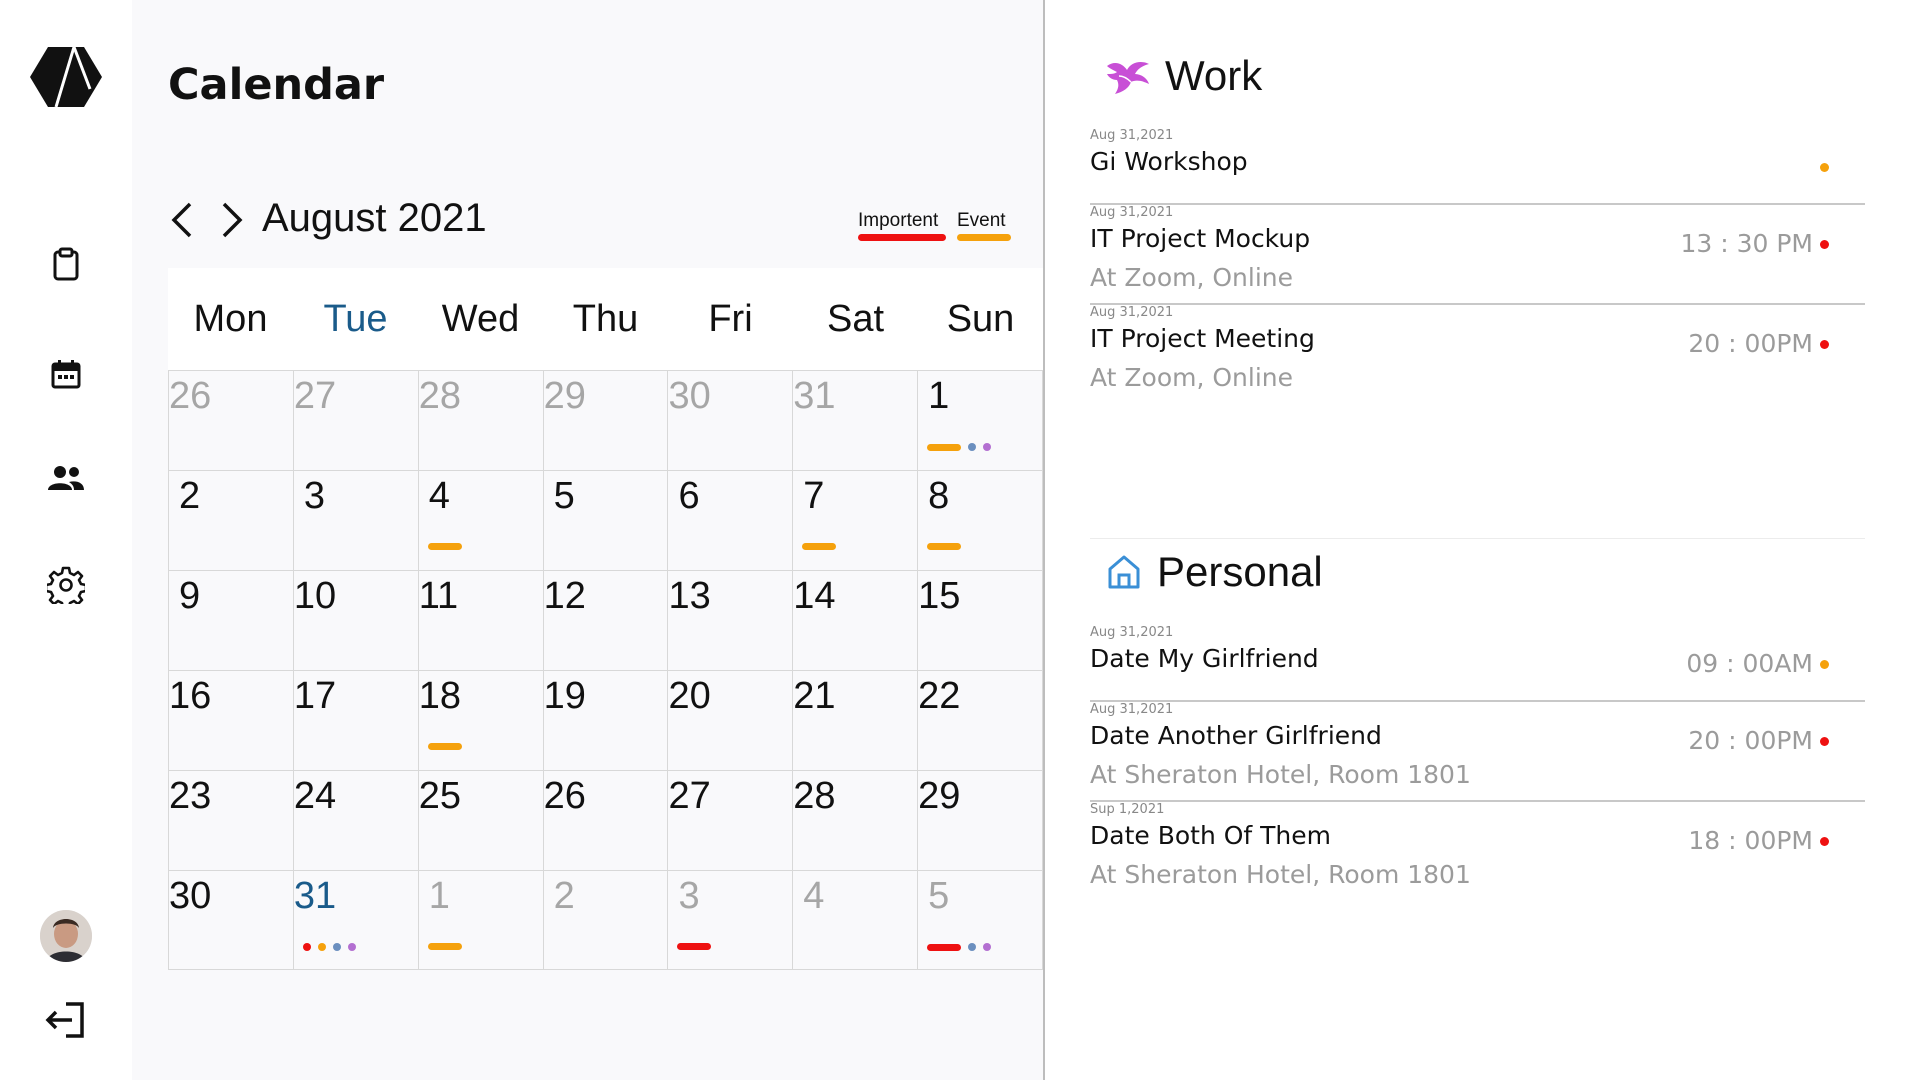 The height and width of the screenshot is (1080, 1920). I want to click on event-time: 20 : 00PM, so click(1750, 740).